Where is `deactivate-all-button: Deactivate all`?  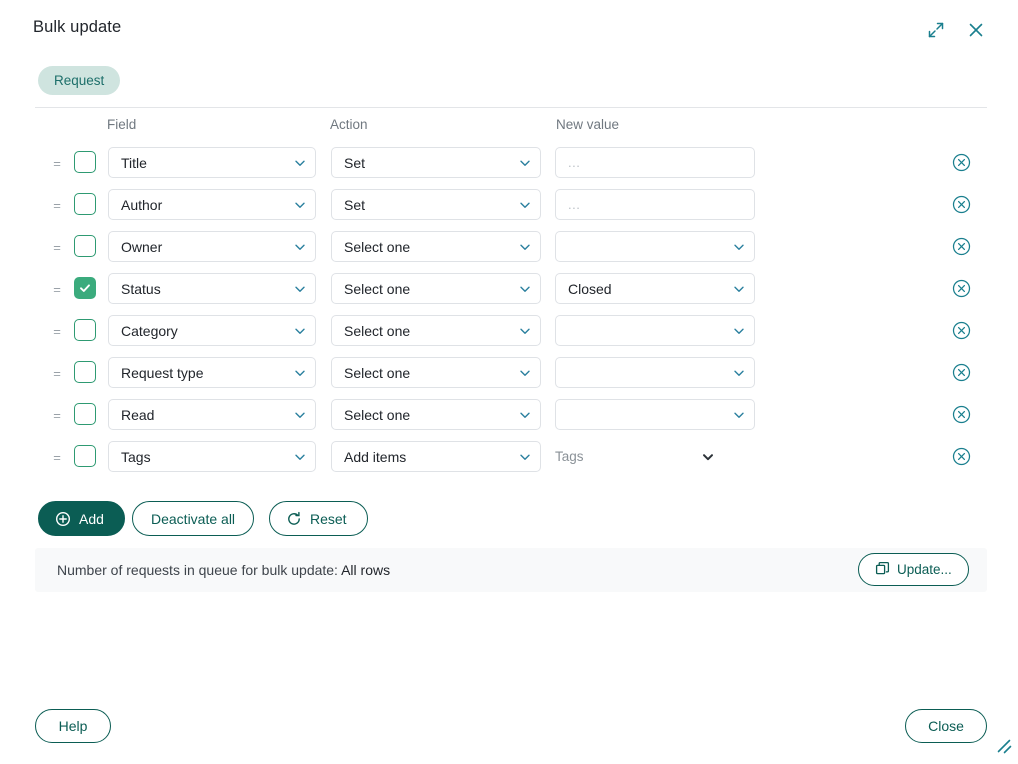 deactivate-all-button: Deactivate all is located at coordinates (193, 518).